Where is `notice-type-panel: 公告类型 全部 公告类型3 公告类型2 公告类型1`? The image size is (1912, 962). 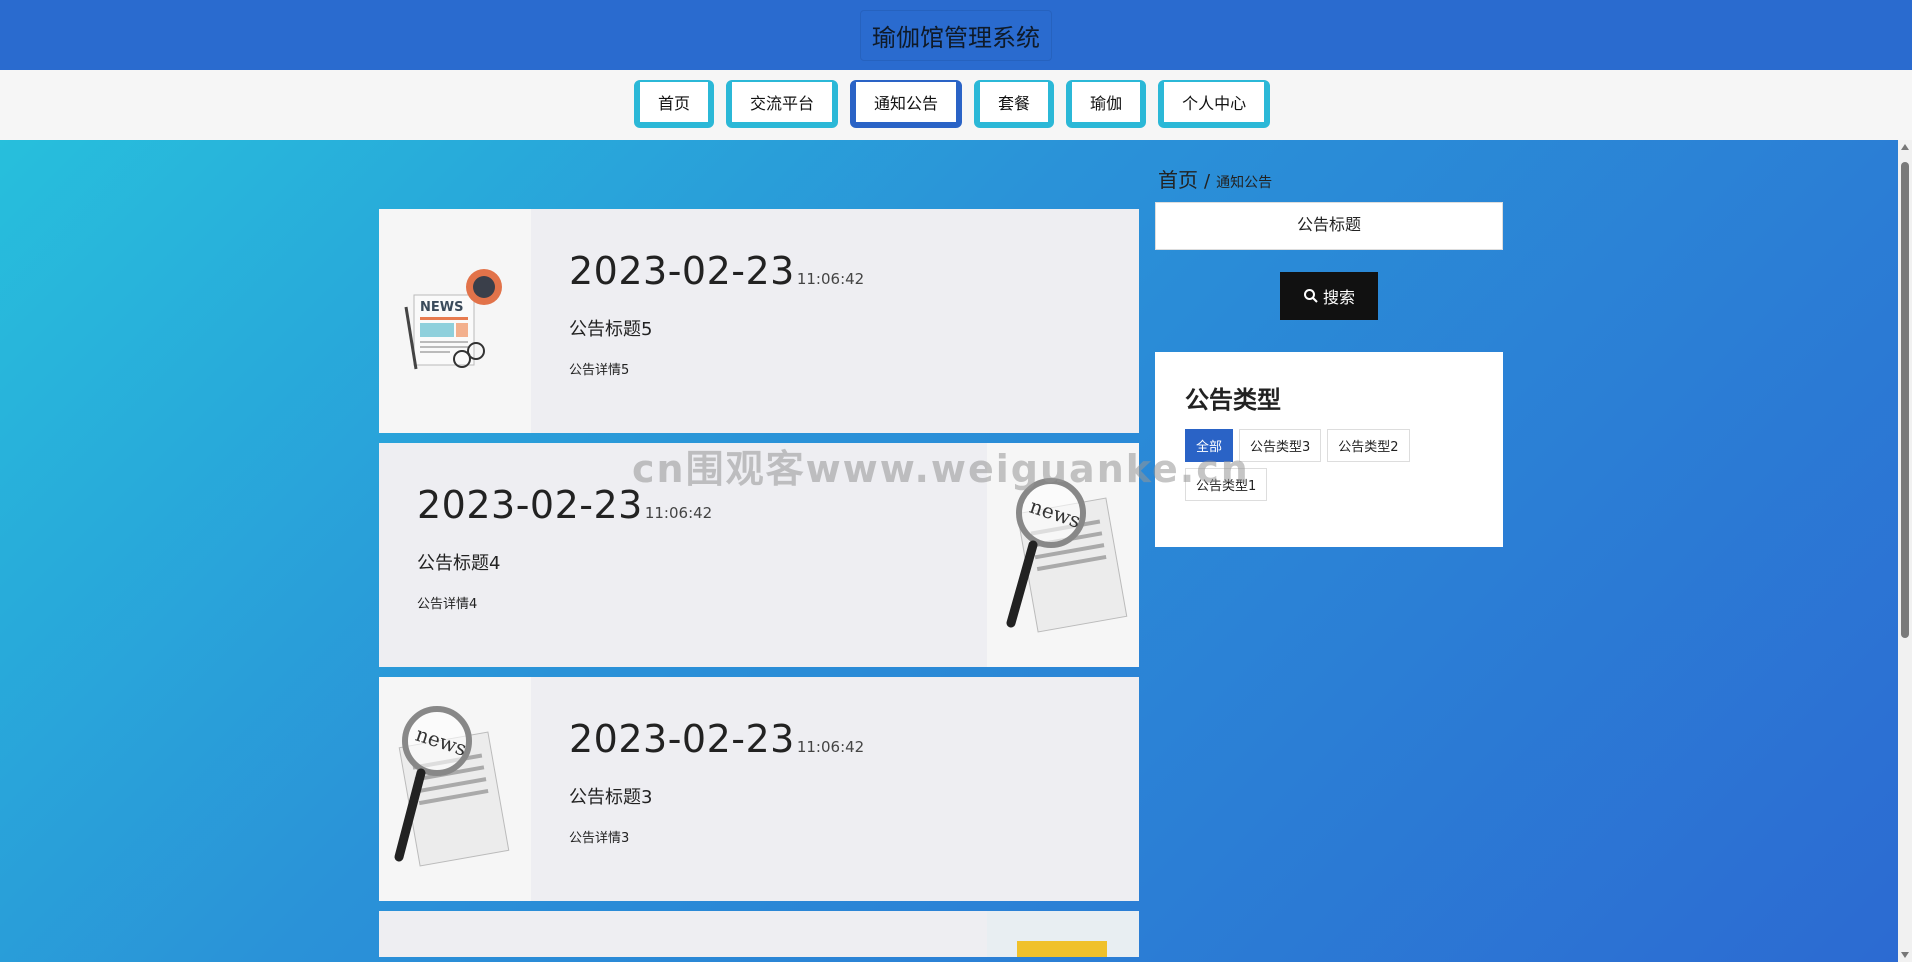 notice-type-panel: 公告类型 全部 公告类型3 公告类型2 公告类型1 is located at coordinates (1329, 449).